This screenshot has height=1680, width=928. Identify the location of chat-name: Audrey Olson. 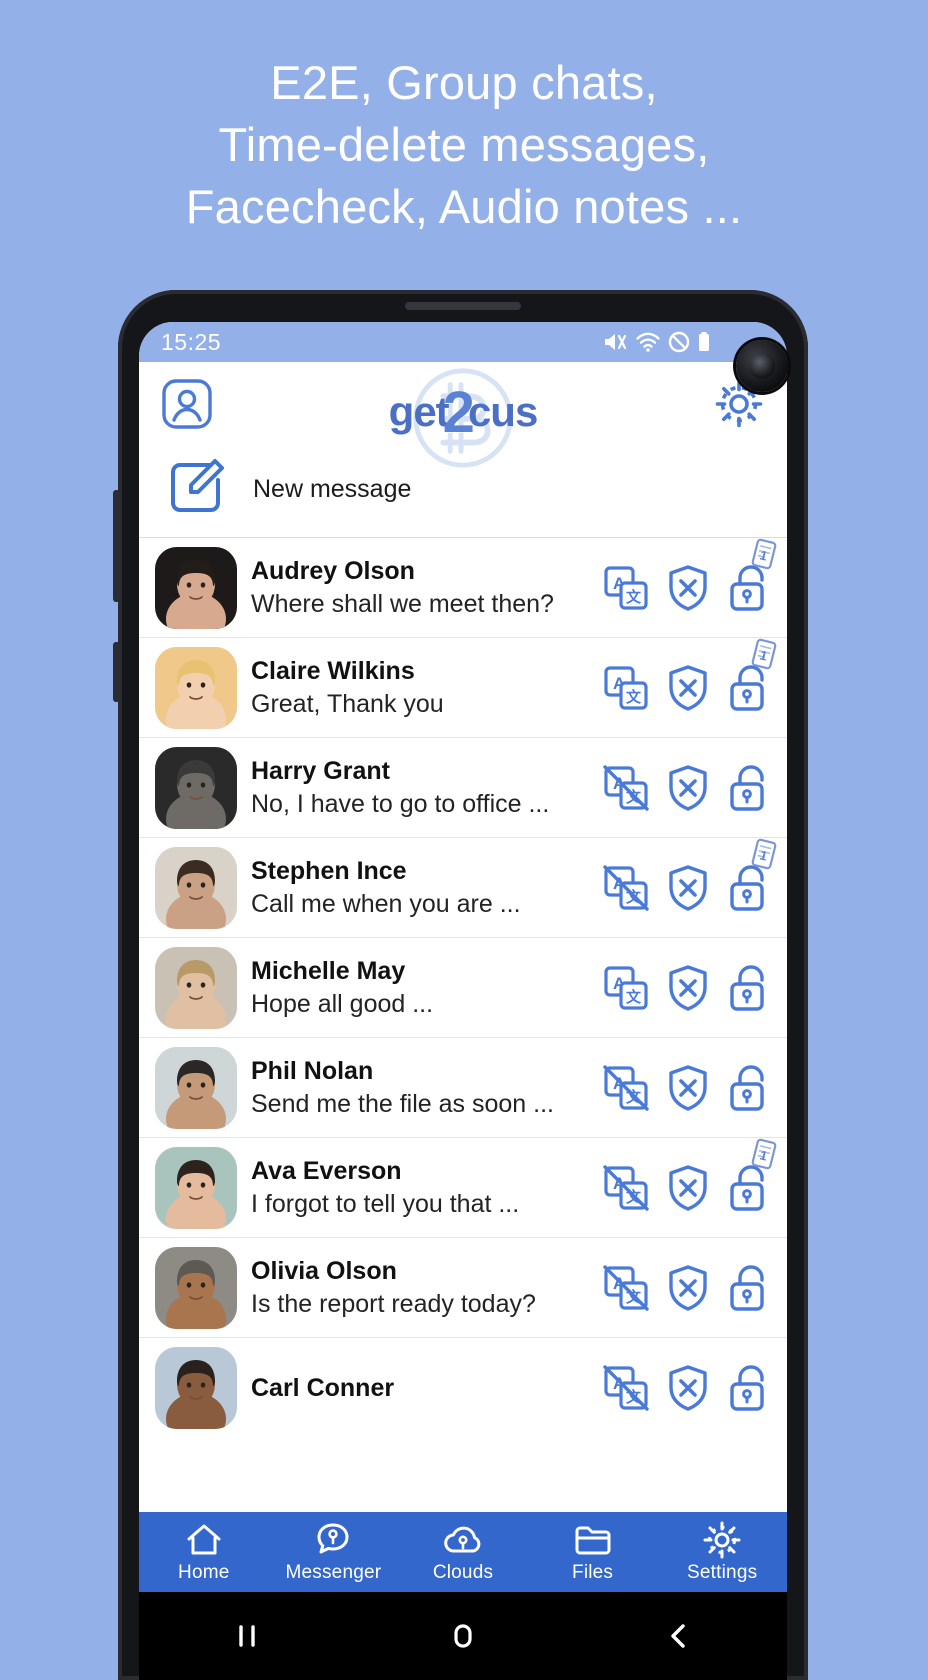
(333, 570).